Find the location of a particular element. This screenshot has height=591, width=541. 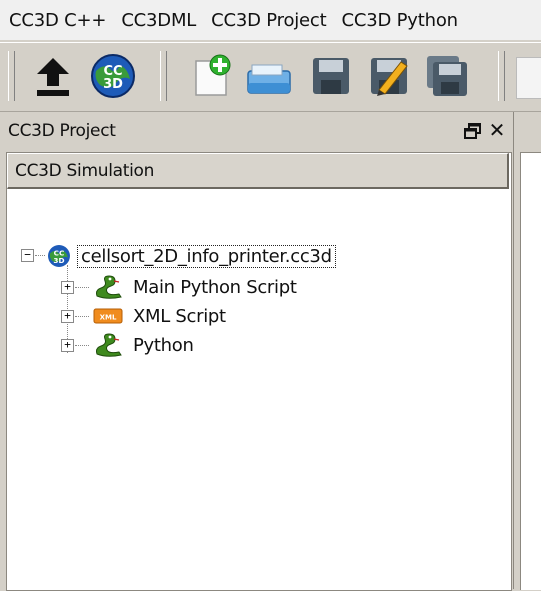

save-icon is located at coordinates (331, 76).